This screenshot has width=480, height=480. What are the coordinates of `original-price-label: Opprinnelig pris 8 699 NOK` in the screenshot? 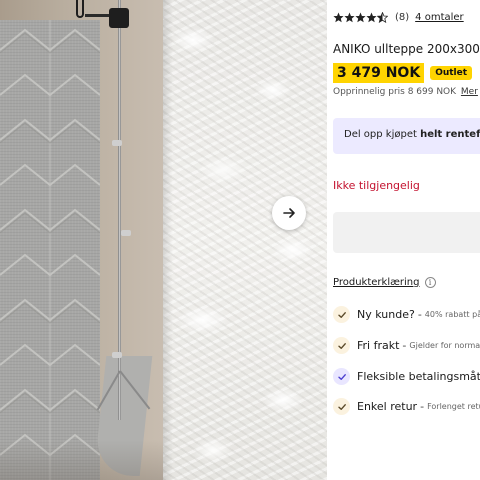 It's located at (395, 92).